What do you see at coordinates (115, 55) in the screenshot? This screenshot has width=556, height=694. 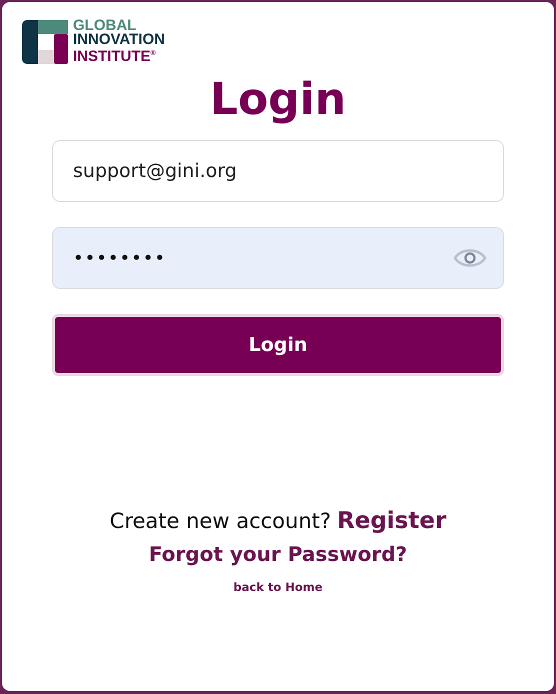 I see `logo-text: INSTITUTE$^{®}$` at bounding box center [115, 55].